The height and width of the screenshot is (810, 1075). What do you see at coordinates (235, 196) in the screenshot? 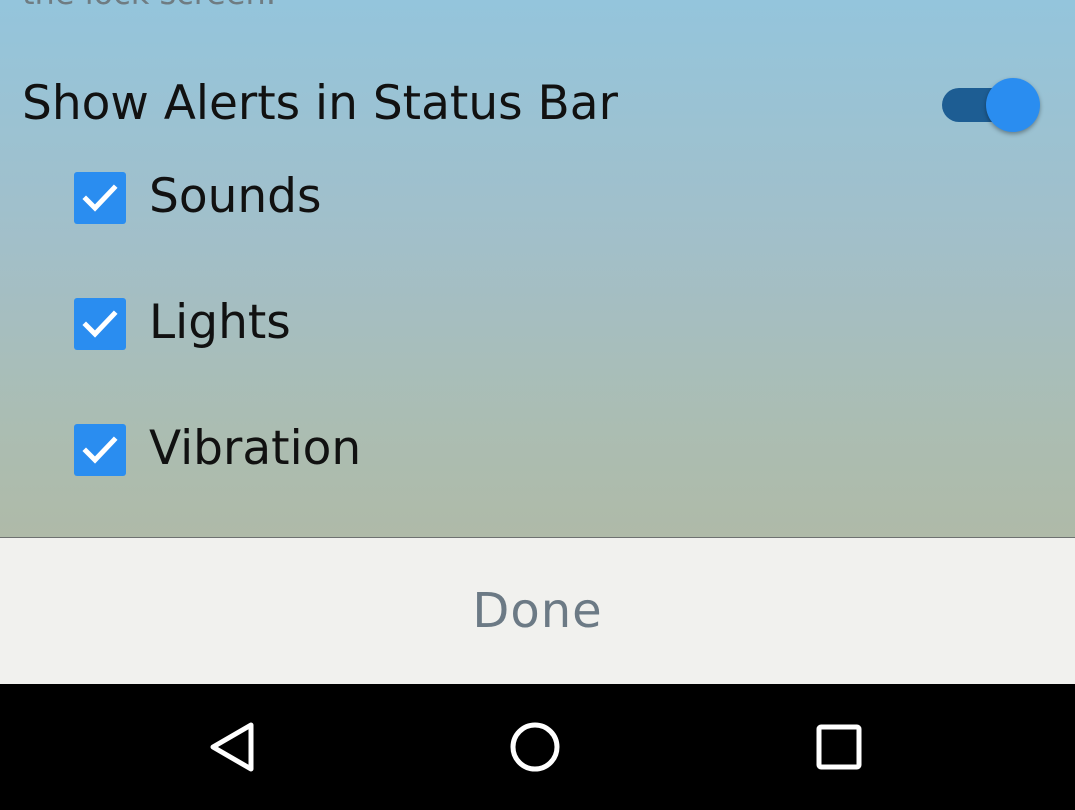
I see `sounds-label: Sounds` at bounding box center [235, 196].